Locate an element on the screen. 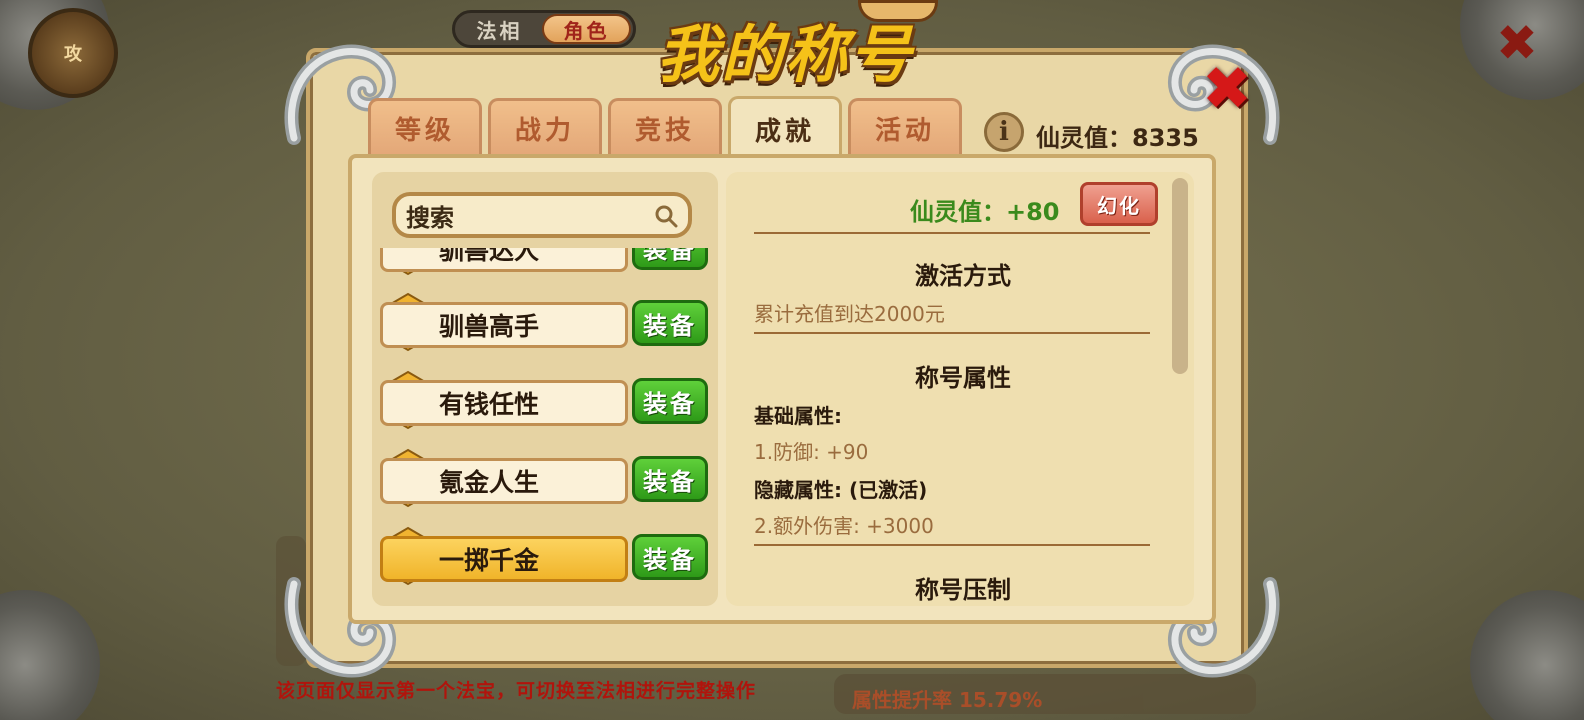 This screenshot has width=1584, height=720. detail-scrollbar is located at coordinates (1180, 276).